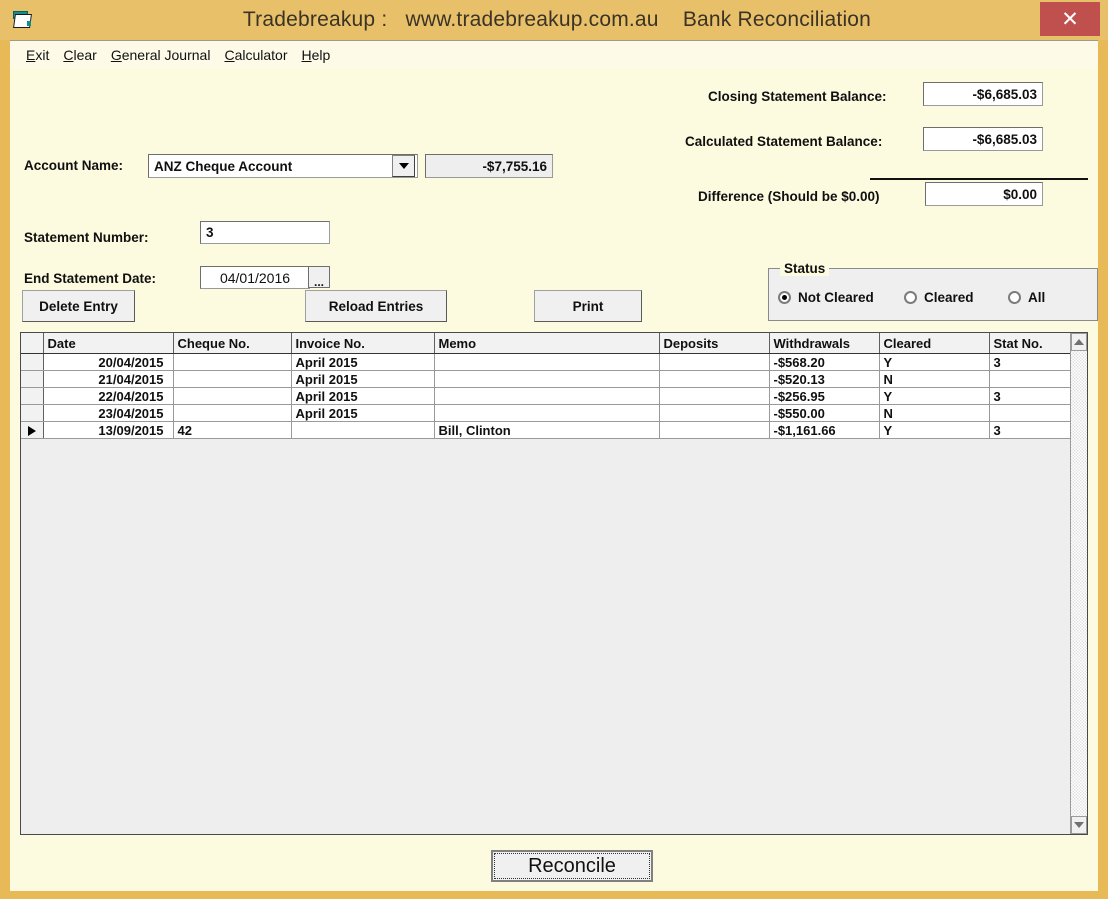 Image resolution: width=1108 pixels, height=899 pixels. I want to click on menu-label-help: elp, so click(321, 54).